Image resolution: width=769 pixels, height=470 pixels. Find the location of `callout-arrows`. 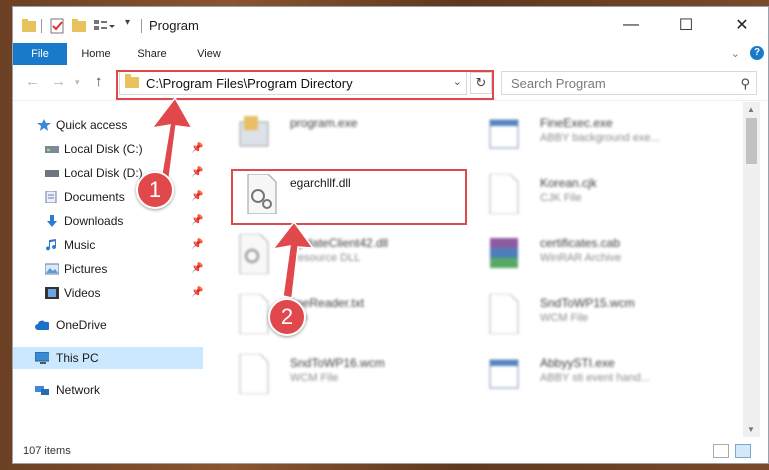

callout-arrows is located at coordinates (232, 197).